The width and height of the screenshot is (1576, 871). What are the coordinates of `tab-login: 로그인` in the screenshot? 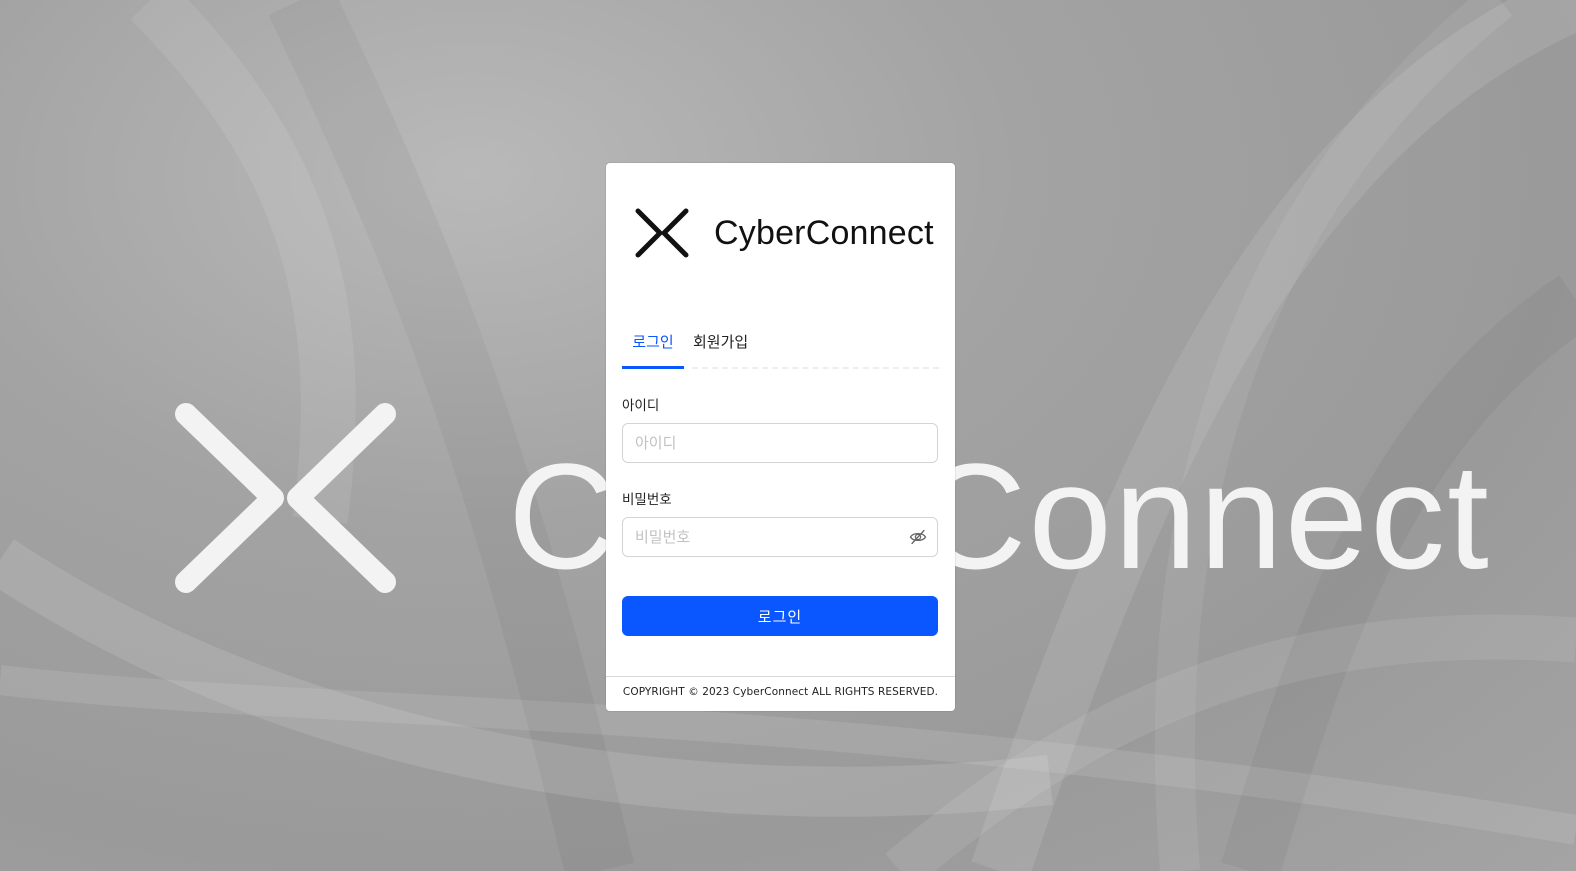 It's located at (653, 342).